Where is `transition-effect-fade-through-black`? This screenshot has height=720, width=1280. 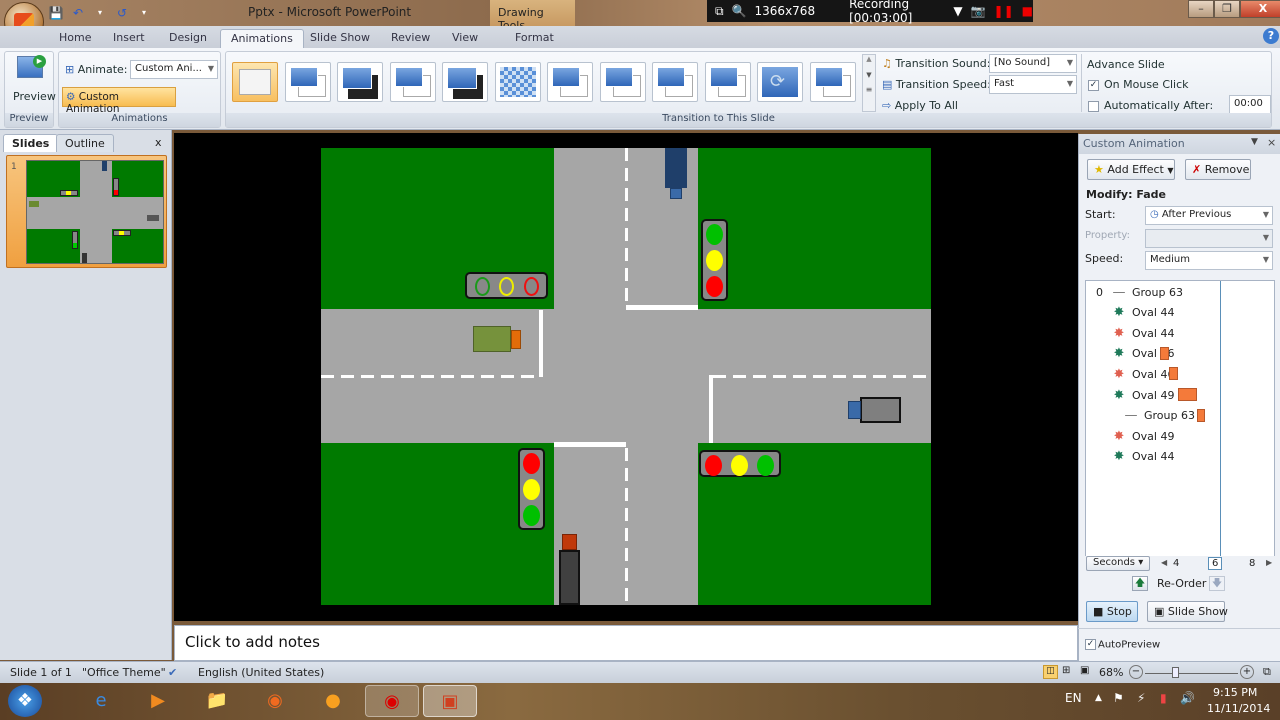 transition-effect-fade-through-black is located at coordinates (360, 82).